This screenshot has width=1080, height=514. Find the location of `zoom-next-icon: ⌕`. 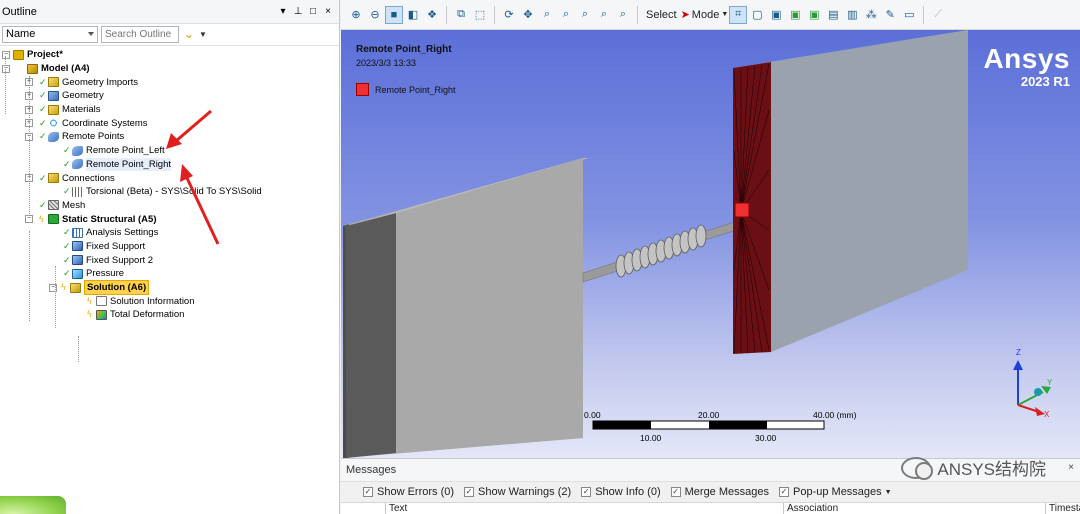

zoom-next-icon: ⌕ is located at coordinates (623, 15).